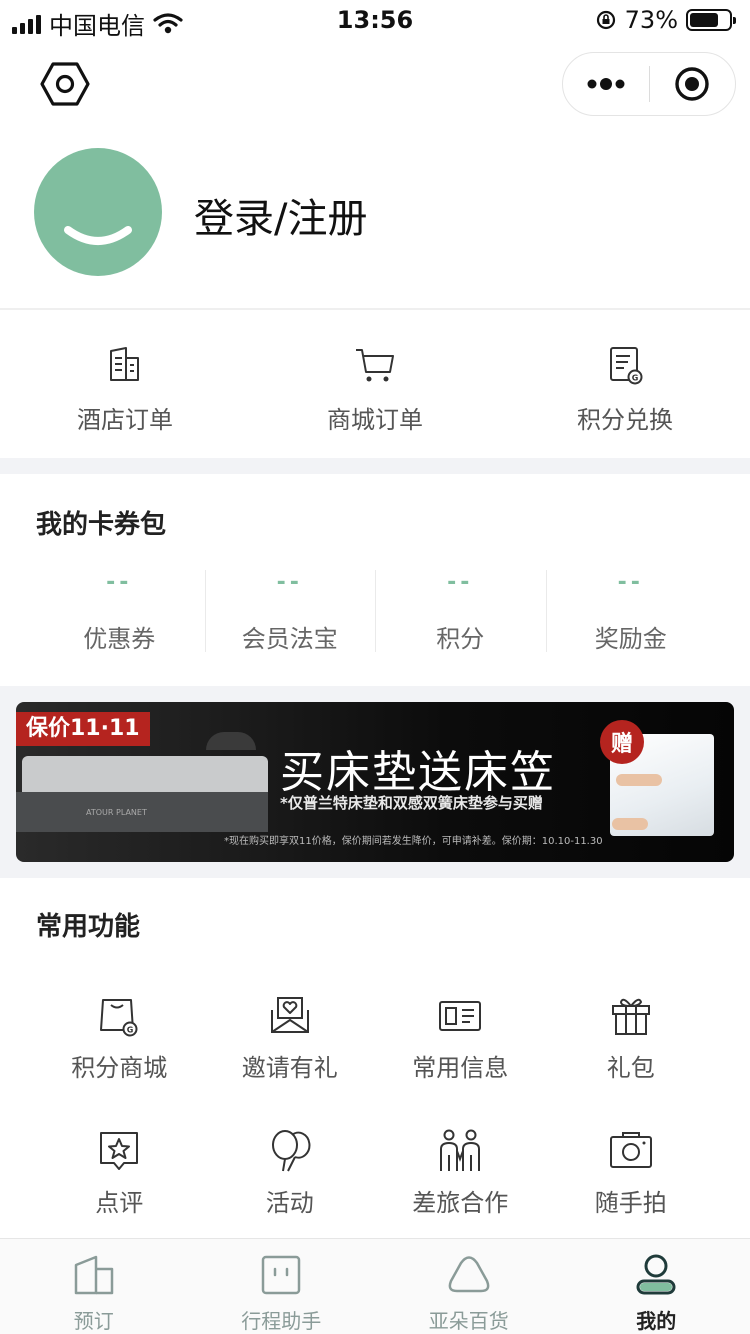 The image size is (750, 1334). What do you see at coordinates (290, 1038) in the screenshot?
I see `invite-button: 邀请有礼` at bounding box center [290, 1038].